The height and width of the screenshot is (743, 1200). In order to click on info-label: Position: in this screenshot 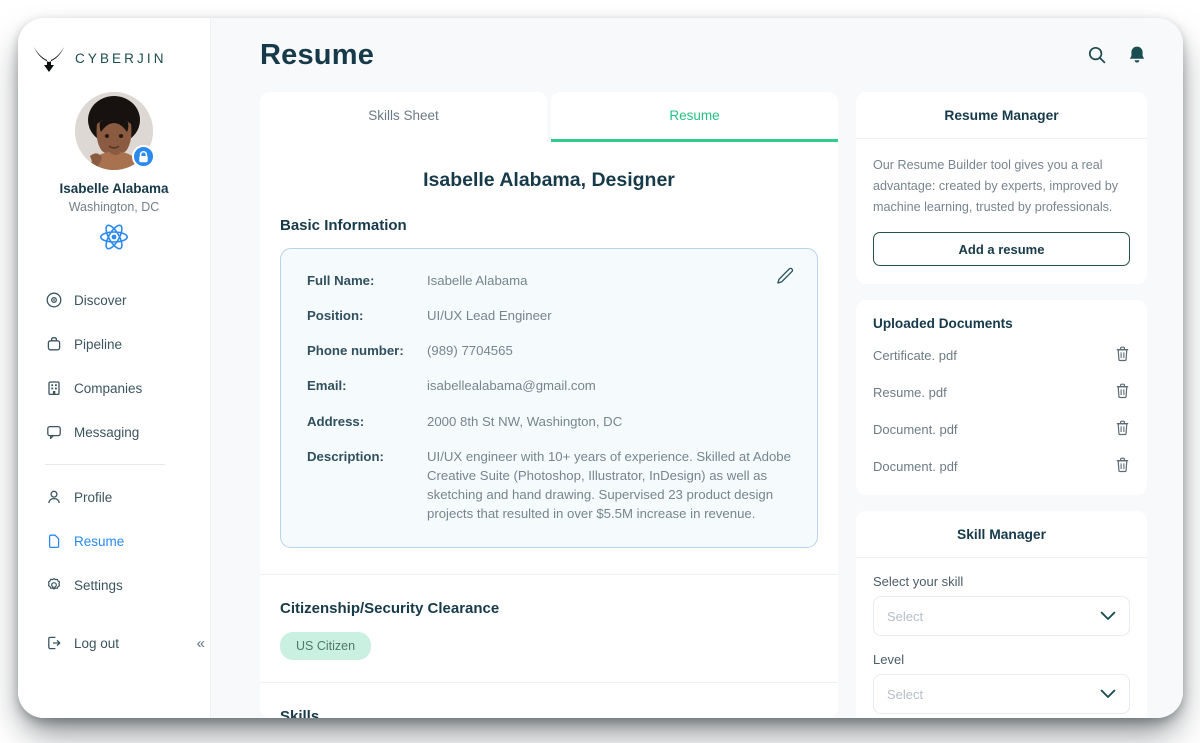, I will do `click(335, 316)`.